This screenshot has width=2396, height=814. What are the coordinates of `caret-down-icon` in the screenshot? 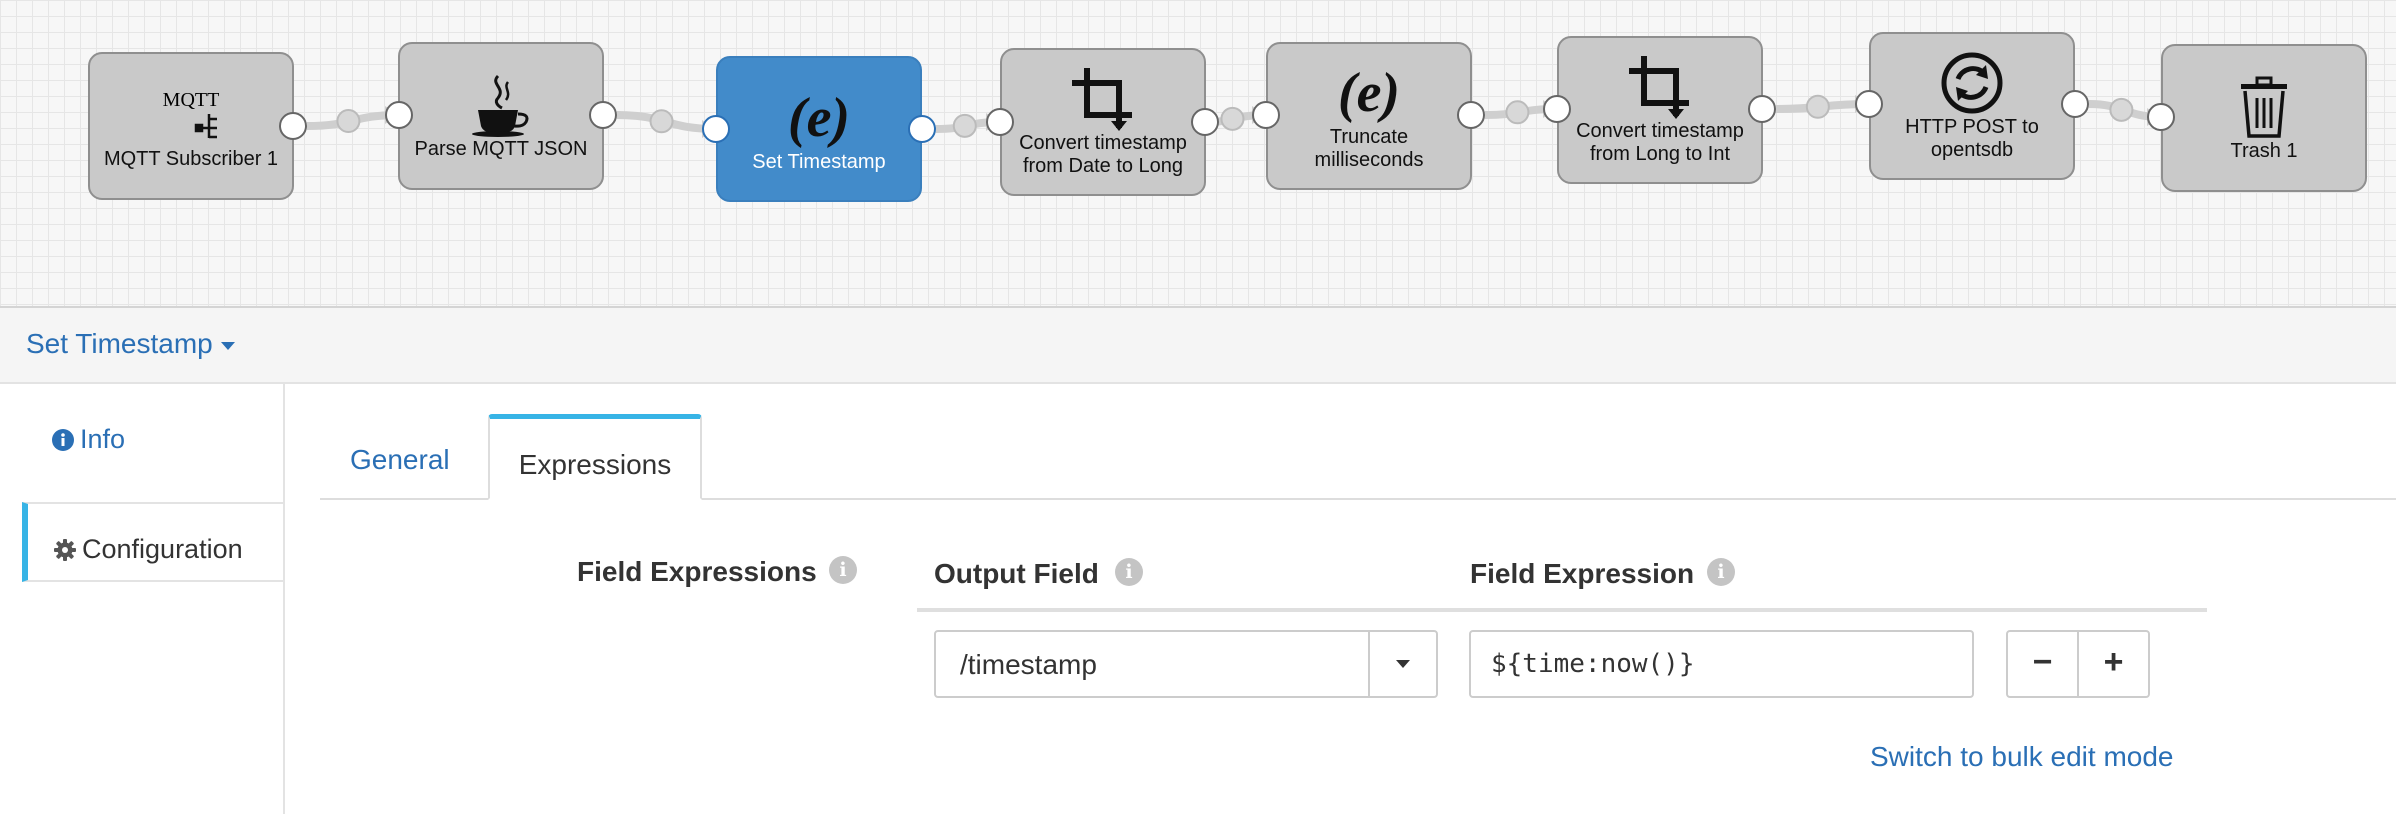 It's located at (227, 345).